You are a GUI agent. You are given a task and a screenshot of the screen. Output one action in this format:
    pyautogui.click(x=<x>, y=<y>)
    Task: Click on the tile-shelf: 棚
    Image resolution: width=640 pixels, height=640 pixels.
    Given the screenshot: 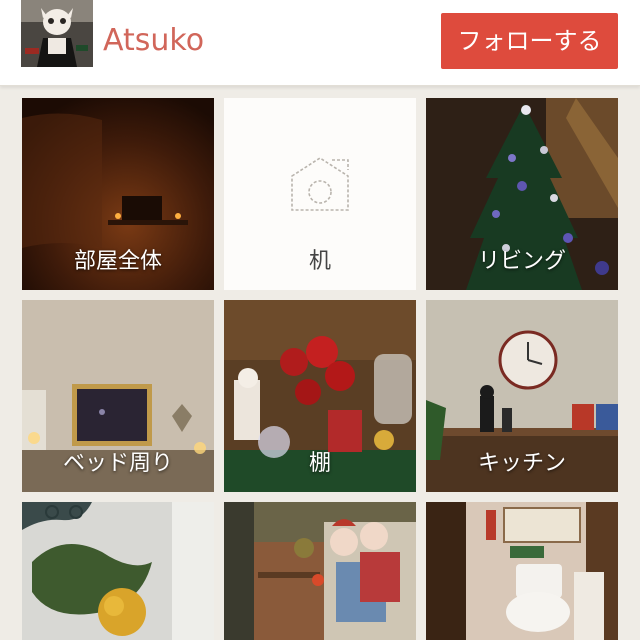 What is the action you would take?
    pyautogui.click(x=320, y=396)
    